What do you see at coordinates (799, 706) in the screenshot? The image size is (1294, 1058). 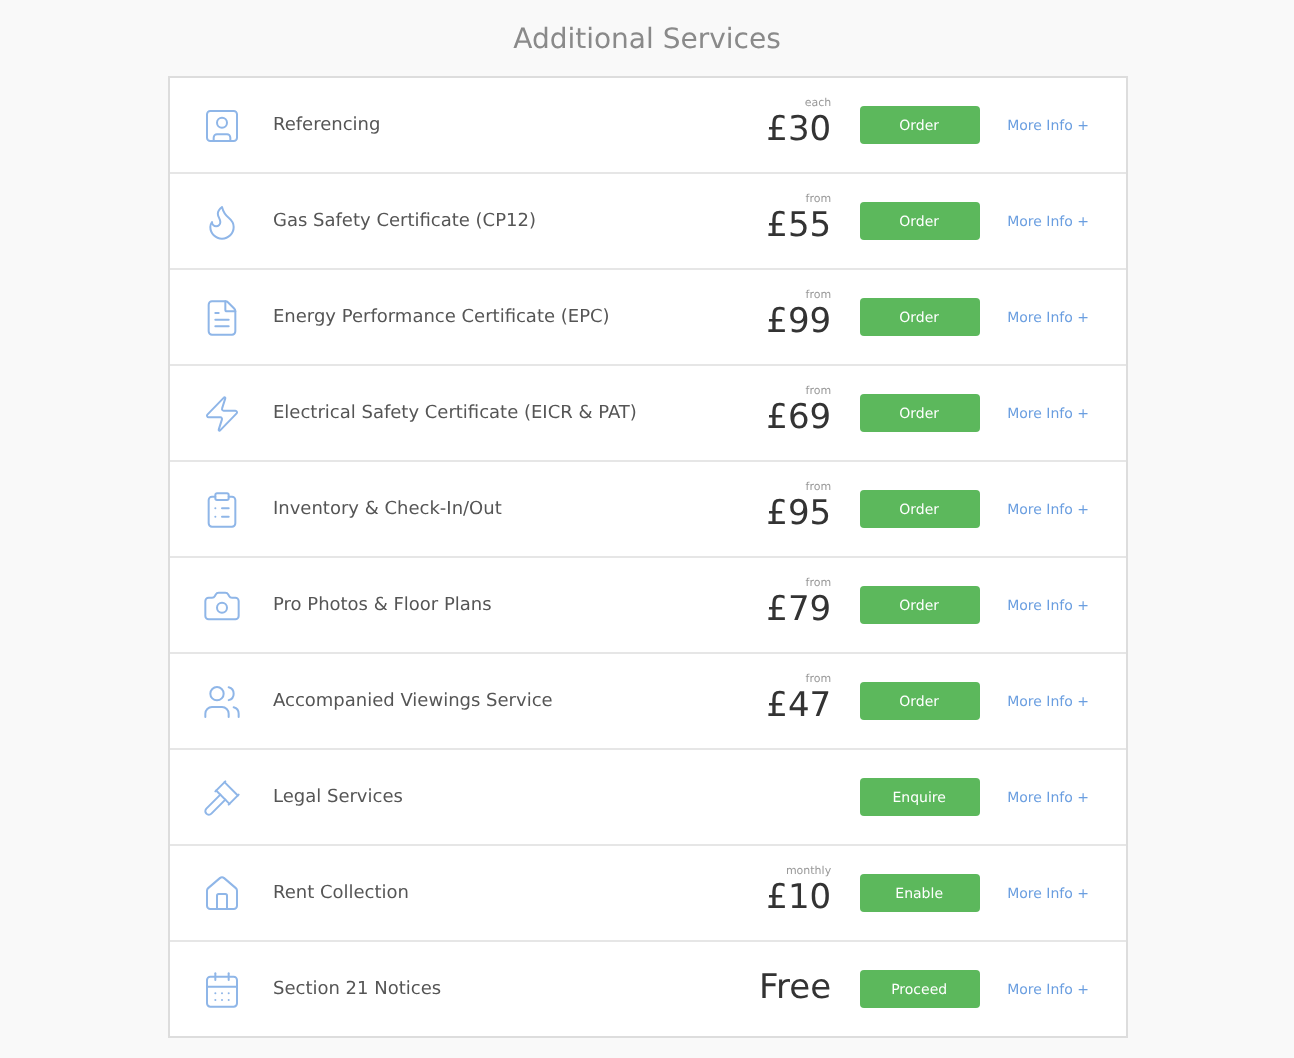 I see `price: £47` at bounding box center [799, 706].